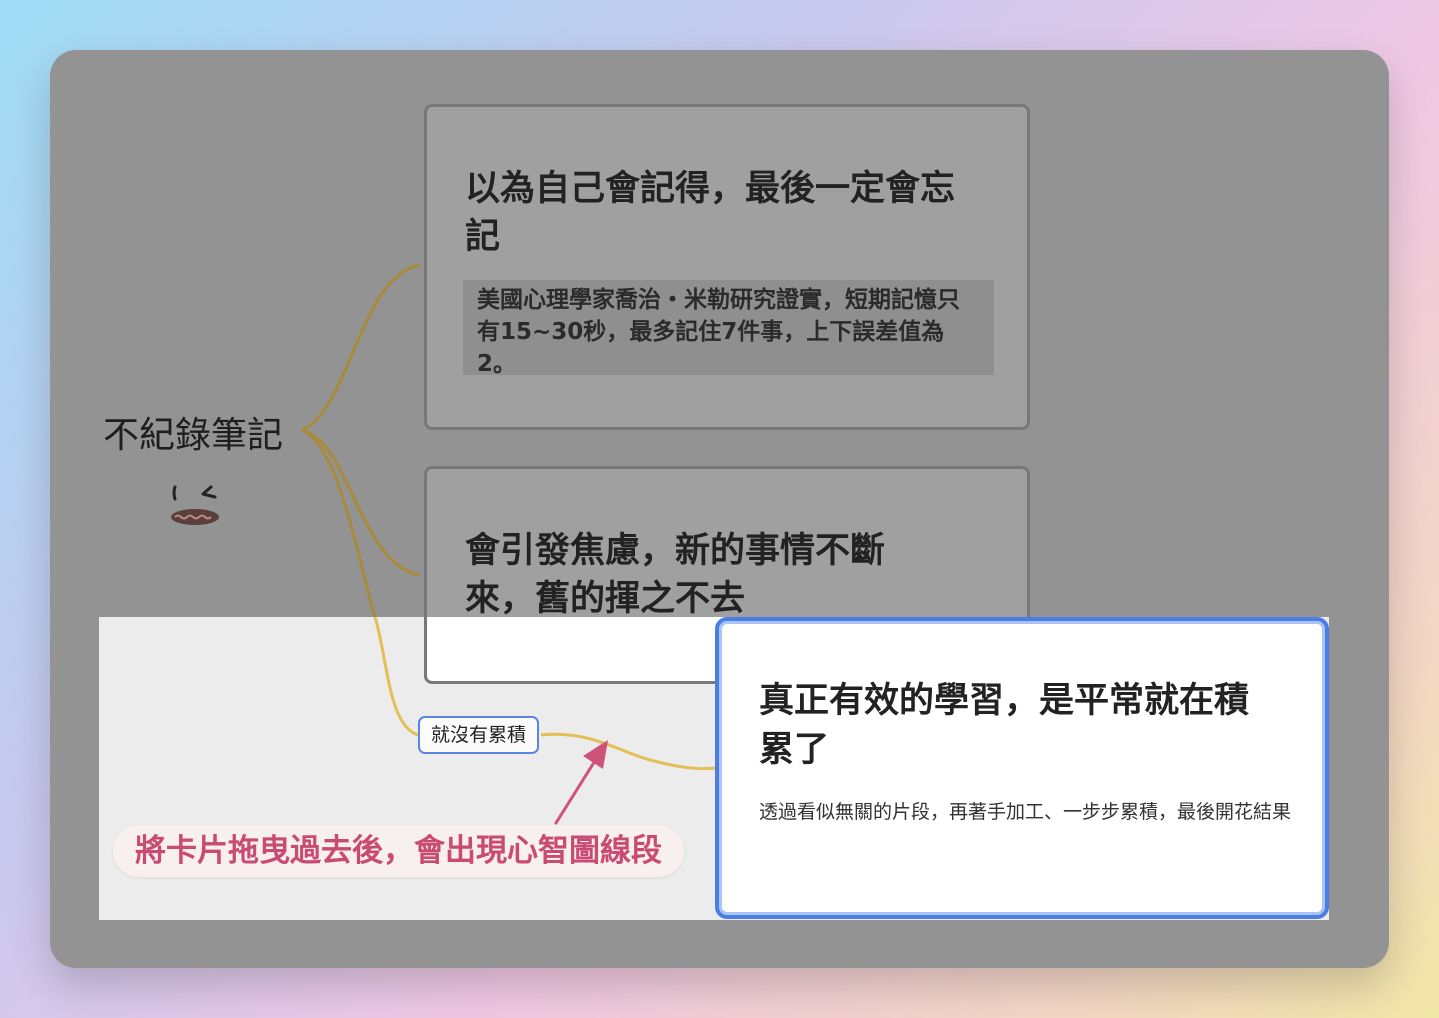  What do you see at coordinates (1004, 725) in the screenshot?
I see `focus-card-title: 真正有效的學習，是平常就在積累了` at bounding box center [1004, 725].